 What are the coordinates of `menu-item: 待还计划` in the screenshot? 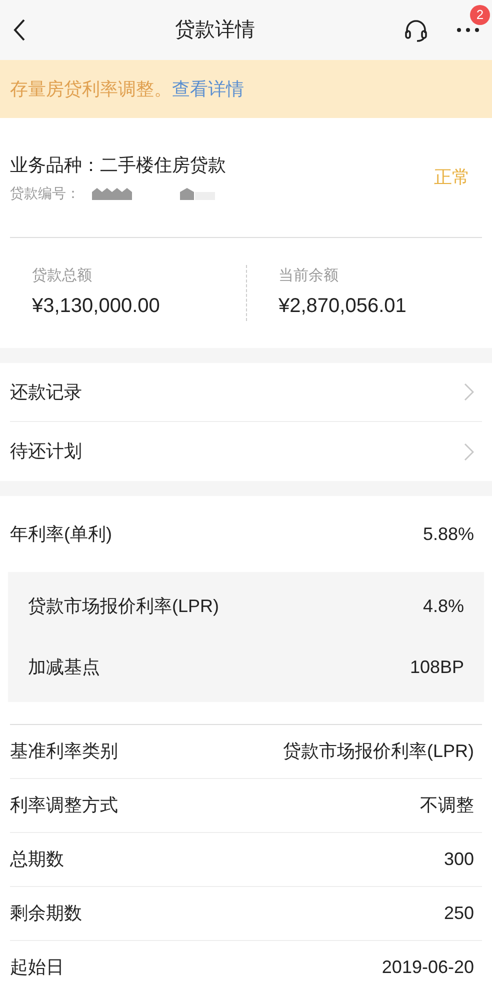 It's located at (246, 451).